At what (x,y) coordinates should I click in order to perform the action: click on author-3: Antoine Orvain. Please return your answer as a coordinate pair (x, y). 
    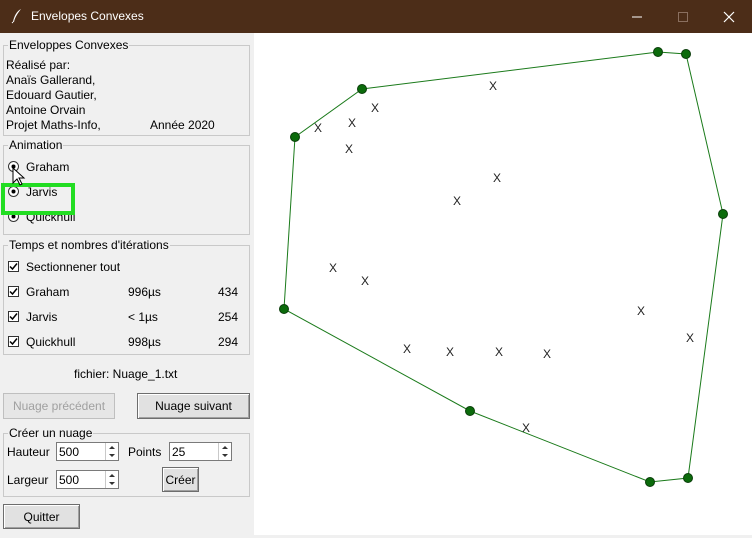
    Looking at the image, I should click on (46, 110).